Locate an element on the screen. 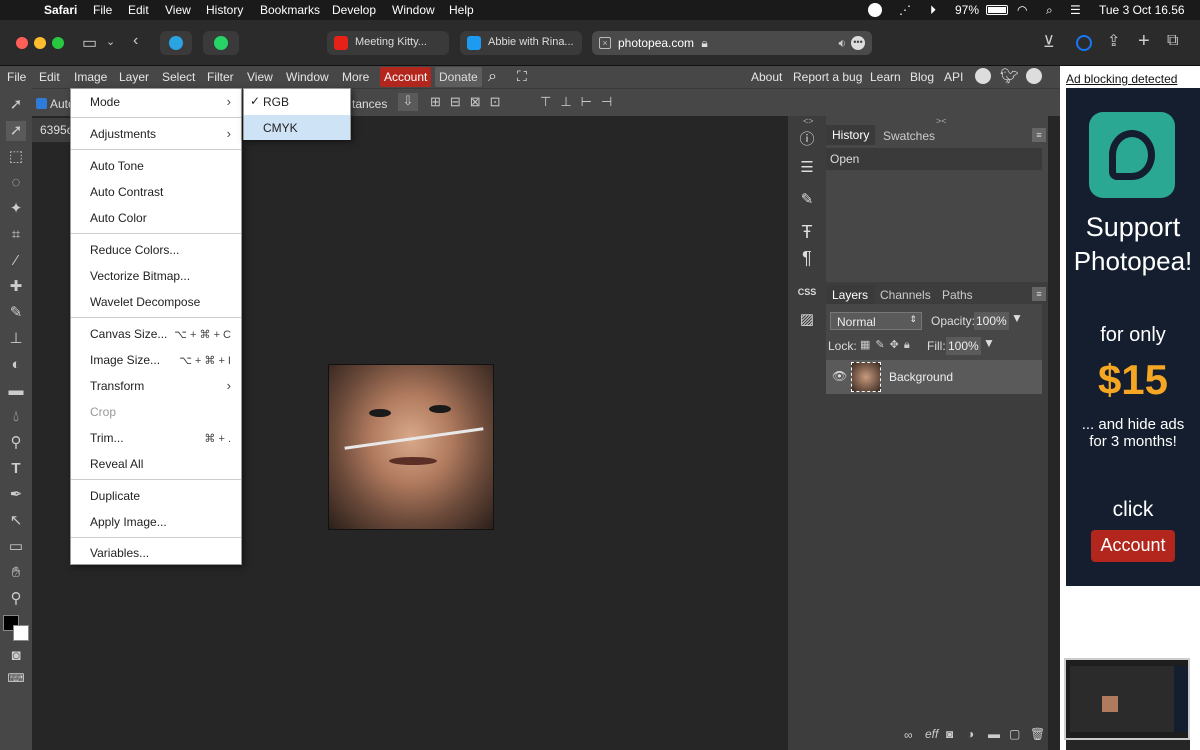 This screenshot has height=750, width=1200. link-api: API is located at coordinates (953, 77).